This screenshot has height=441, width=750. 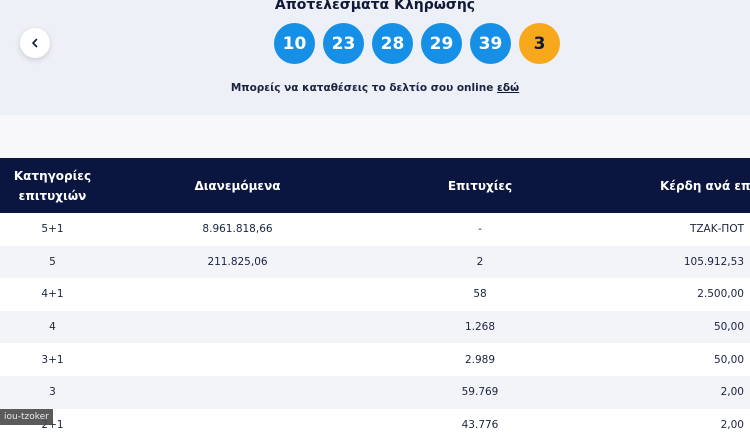 I want to click on category-cell: 3, so click(x=52, y=392).